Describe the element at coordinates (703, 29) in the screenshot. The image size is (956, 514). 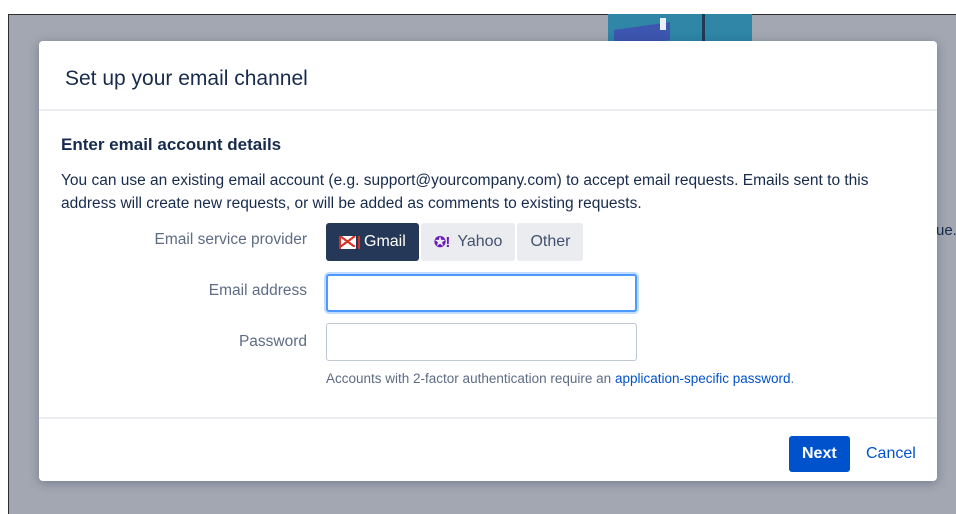
I see `background-illustration-pole` at that location.